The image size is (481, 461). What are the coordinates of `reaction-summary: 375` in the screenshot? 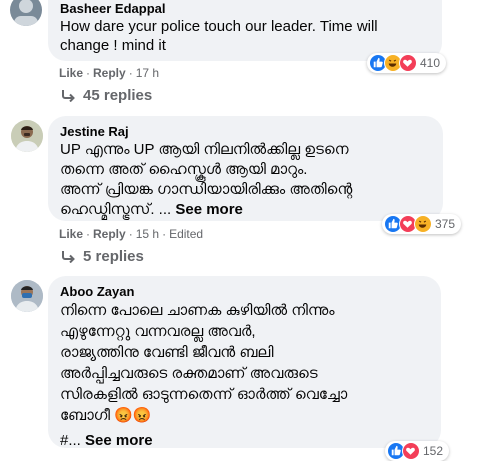 It's located at (422, 224).